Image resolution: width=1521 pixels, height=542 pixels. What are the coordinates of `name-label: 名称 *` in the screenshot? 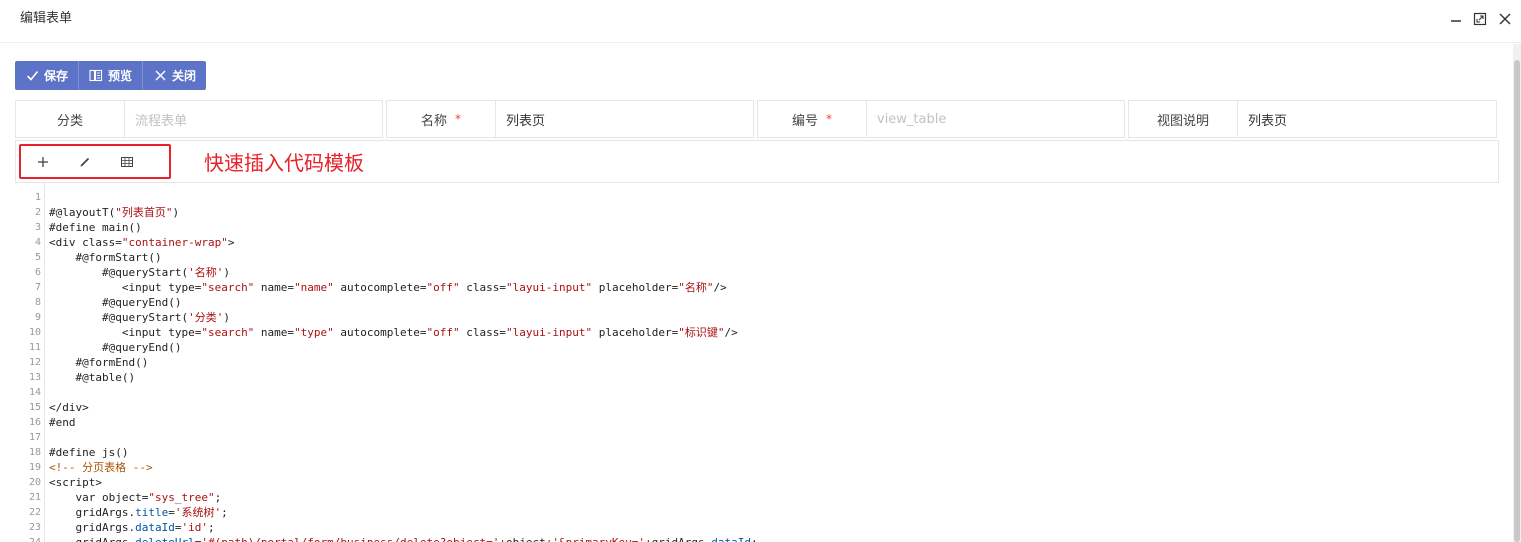 It's located at (441, 119).